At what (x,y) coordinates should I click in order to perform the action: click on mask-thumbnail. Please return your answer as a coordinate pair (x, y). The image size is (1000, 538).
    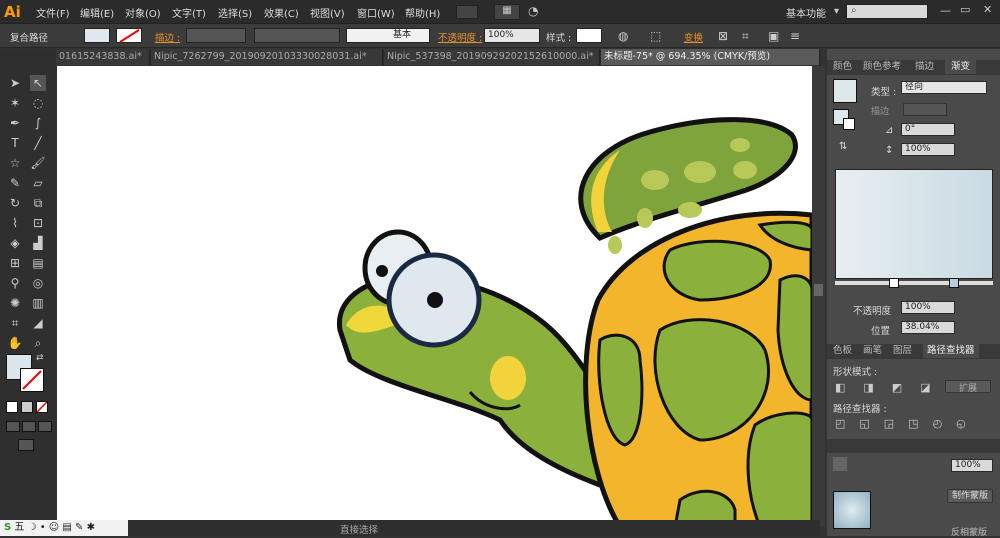
    Looking at the image, I should click on (852, 510).